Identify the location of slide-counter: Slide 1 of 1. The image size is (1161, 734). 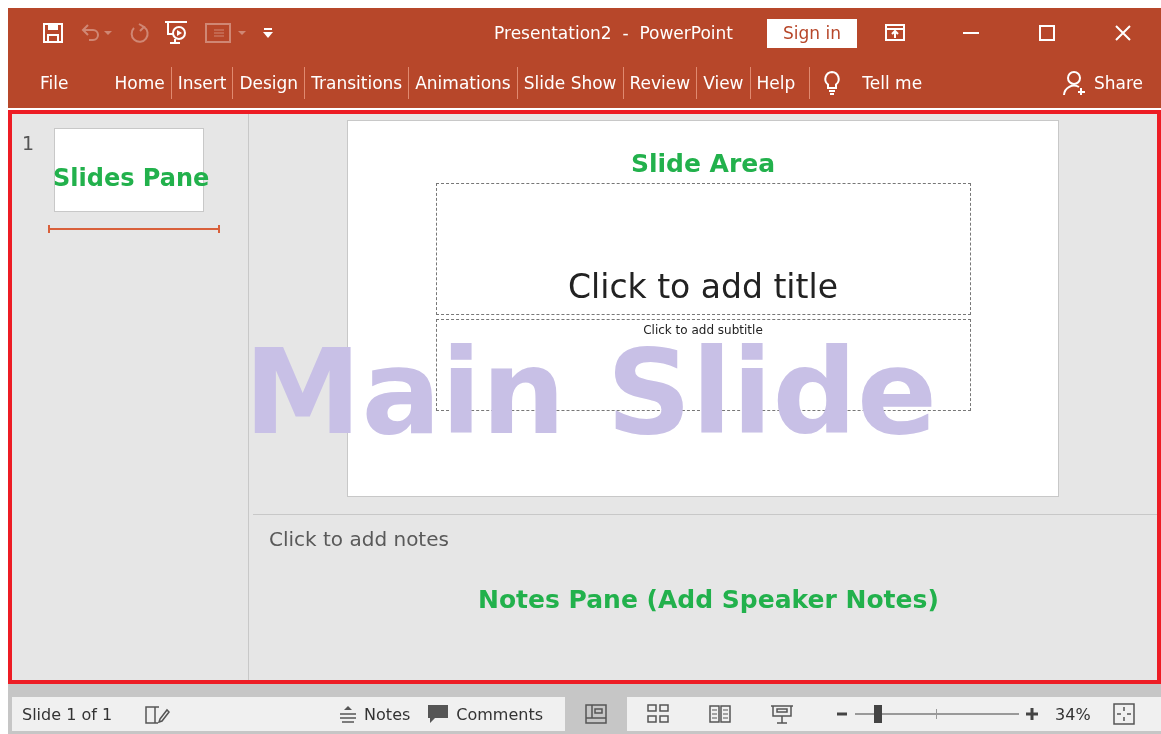
(67, 714).